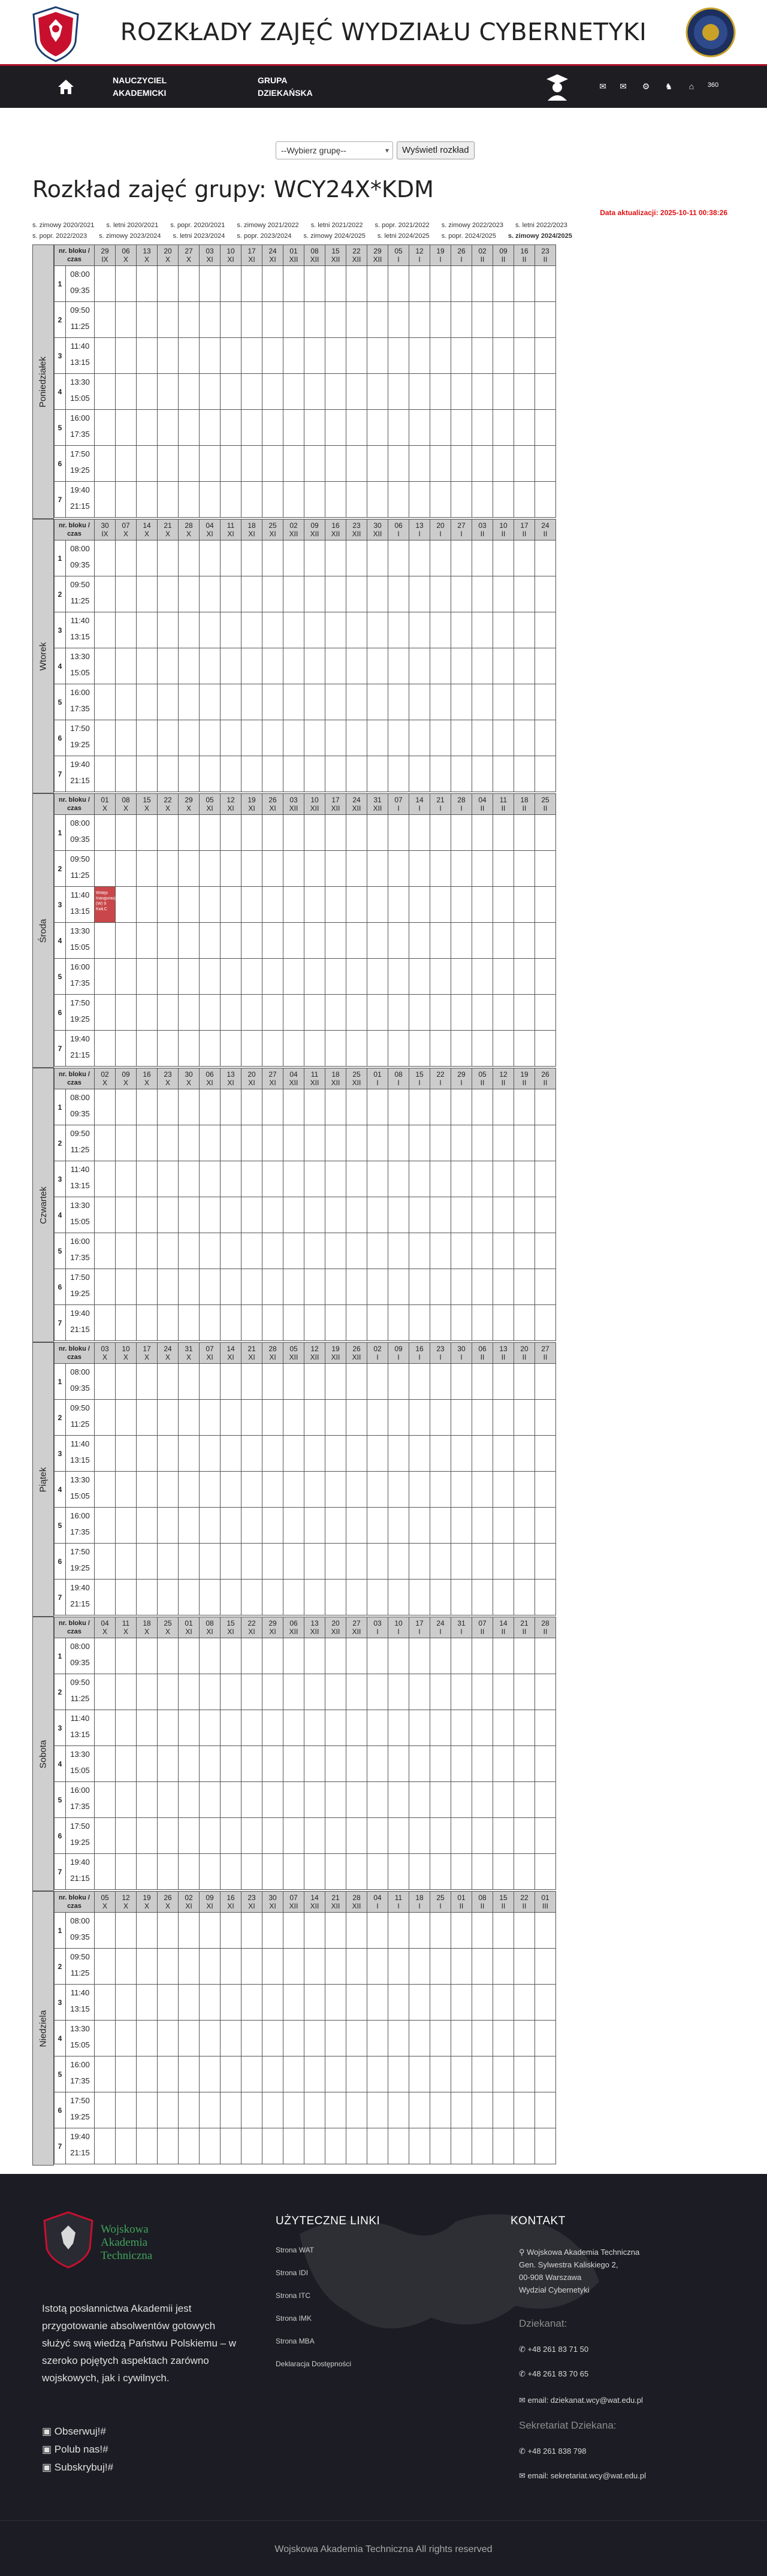 Image resolution: width=767 pixels, height=2576 pixels. Describe the element at coordinates (581, 2401) in the screenshot. I see `dean-email: ✉ email: dziekanat.wcy@wat.edu.pl` at that location.